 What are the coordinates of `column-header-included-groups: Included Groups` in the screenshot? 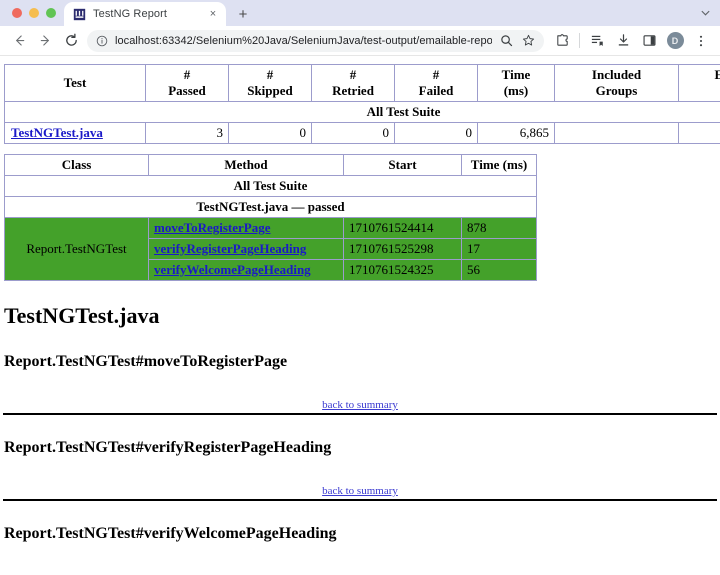 It's located at (616, 83).